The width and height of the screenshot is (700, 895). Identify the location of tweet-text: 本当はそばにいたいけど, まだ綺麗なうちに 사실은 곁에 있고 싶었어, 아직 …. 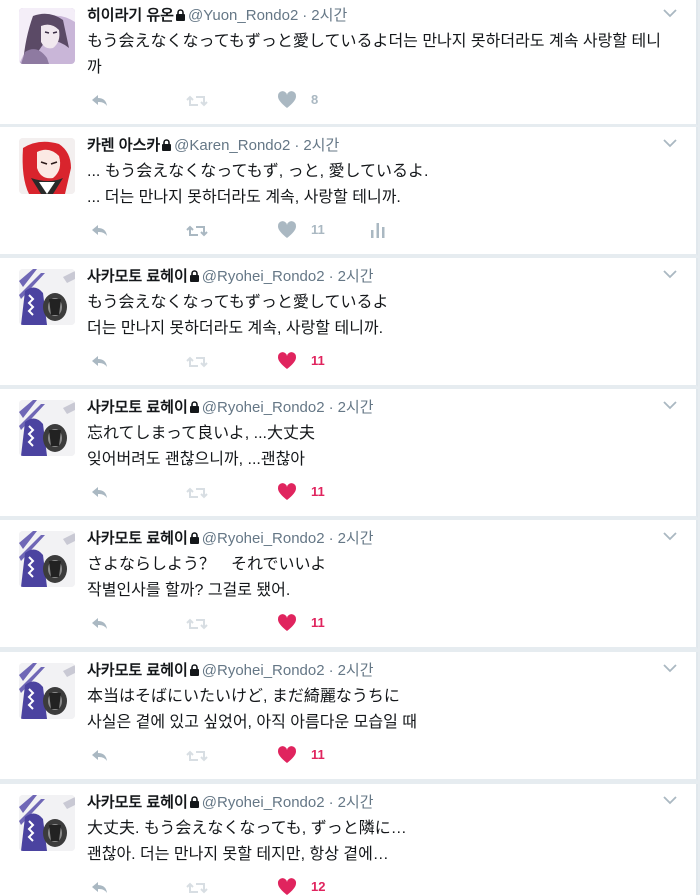
(252, 709).